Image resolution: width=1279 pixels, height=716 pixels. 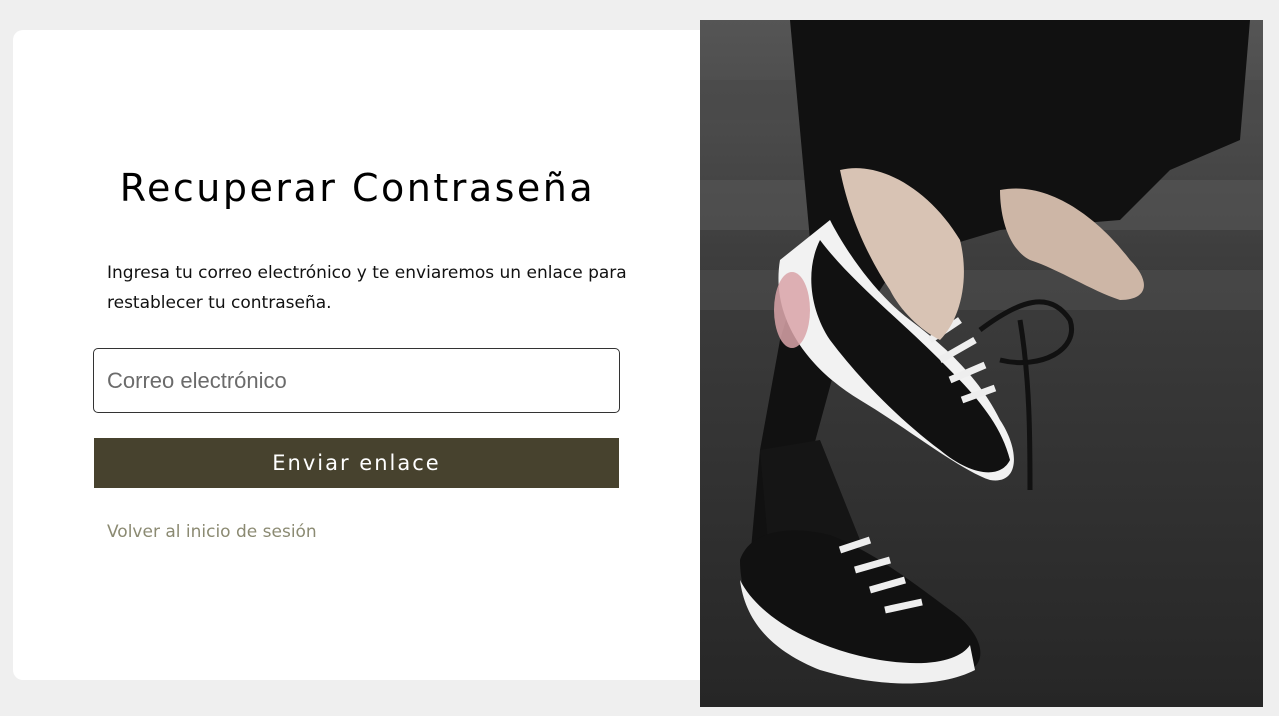 I want to click on page-title: Recuperar Contraseña, so click(x=357, y=188).